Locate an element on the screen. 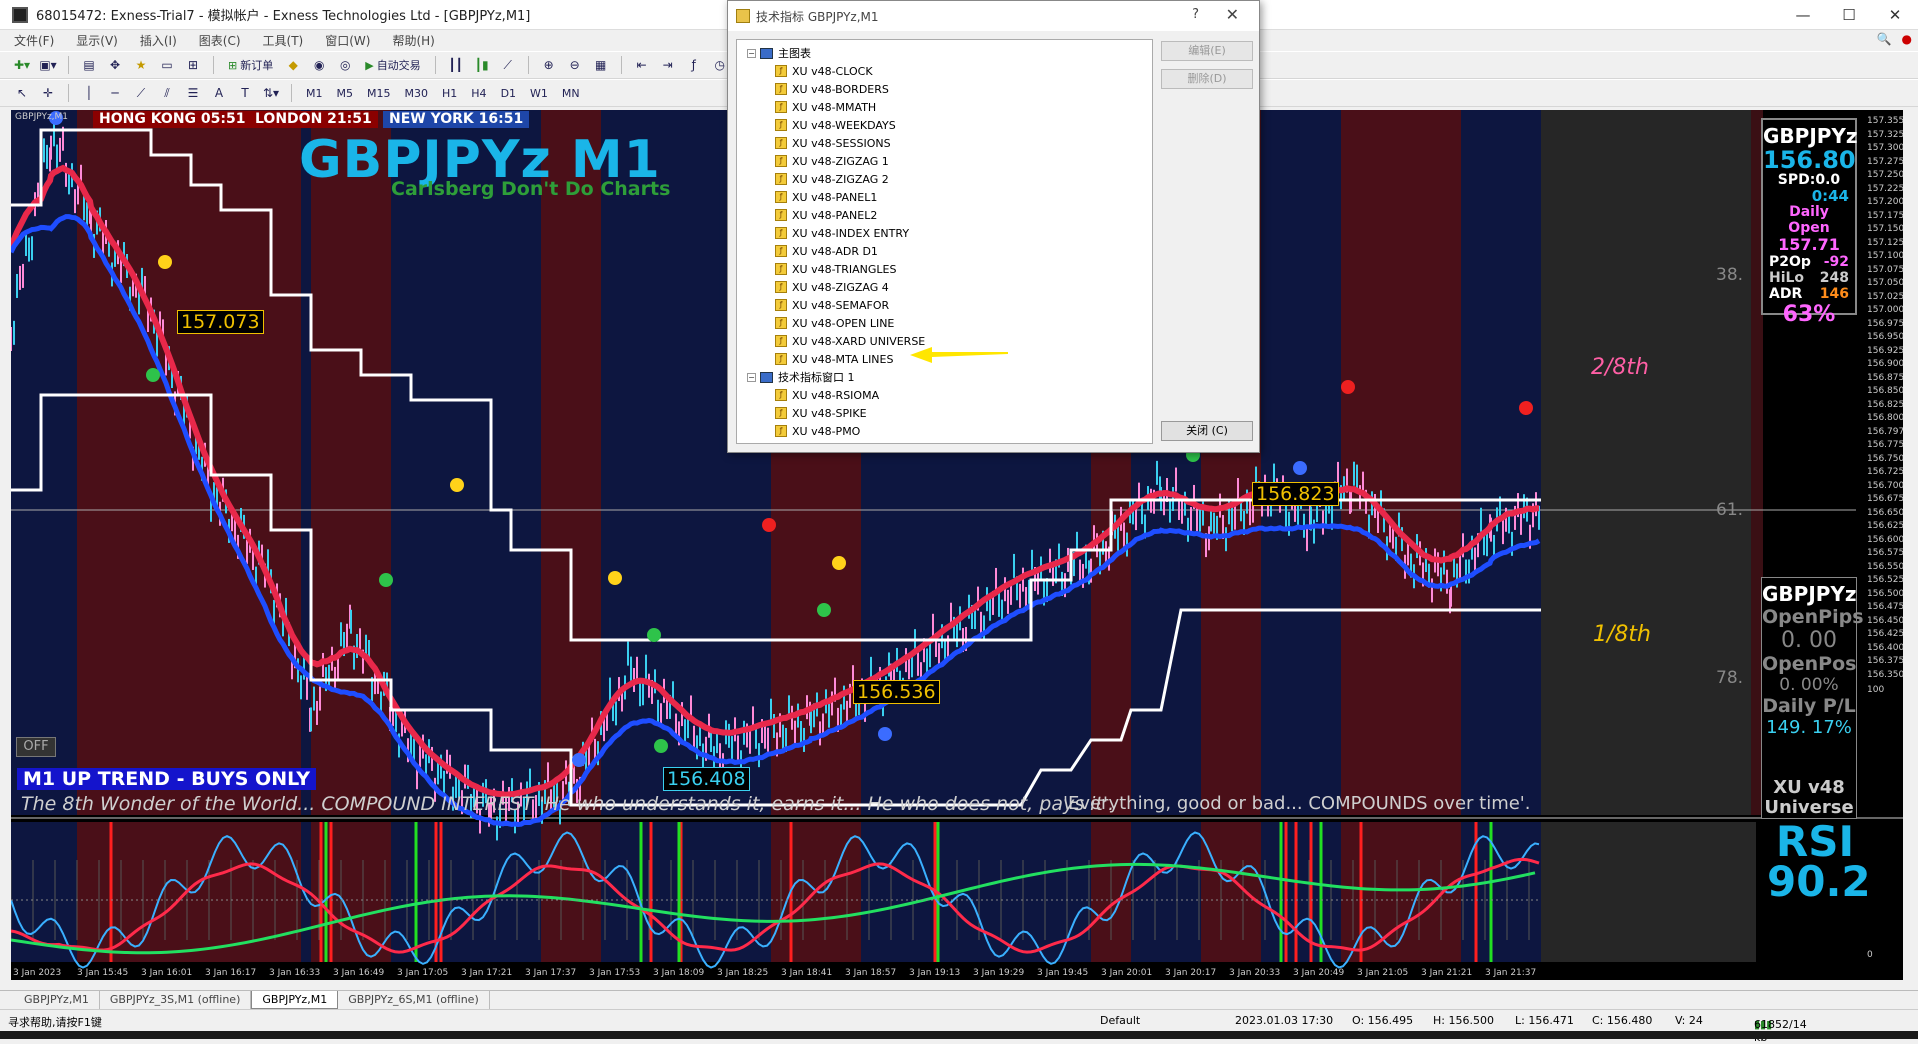 This screenshot has height=1044, width=1918. timeframe-d1: D1 is located at coordinates (508, 93).